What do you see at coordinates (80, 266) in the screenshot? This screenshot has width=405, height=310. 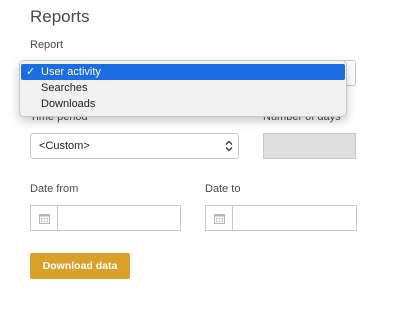 I see `download-data-button: Download data` at bounding box center [80, 266].